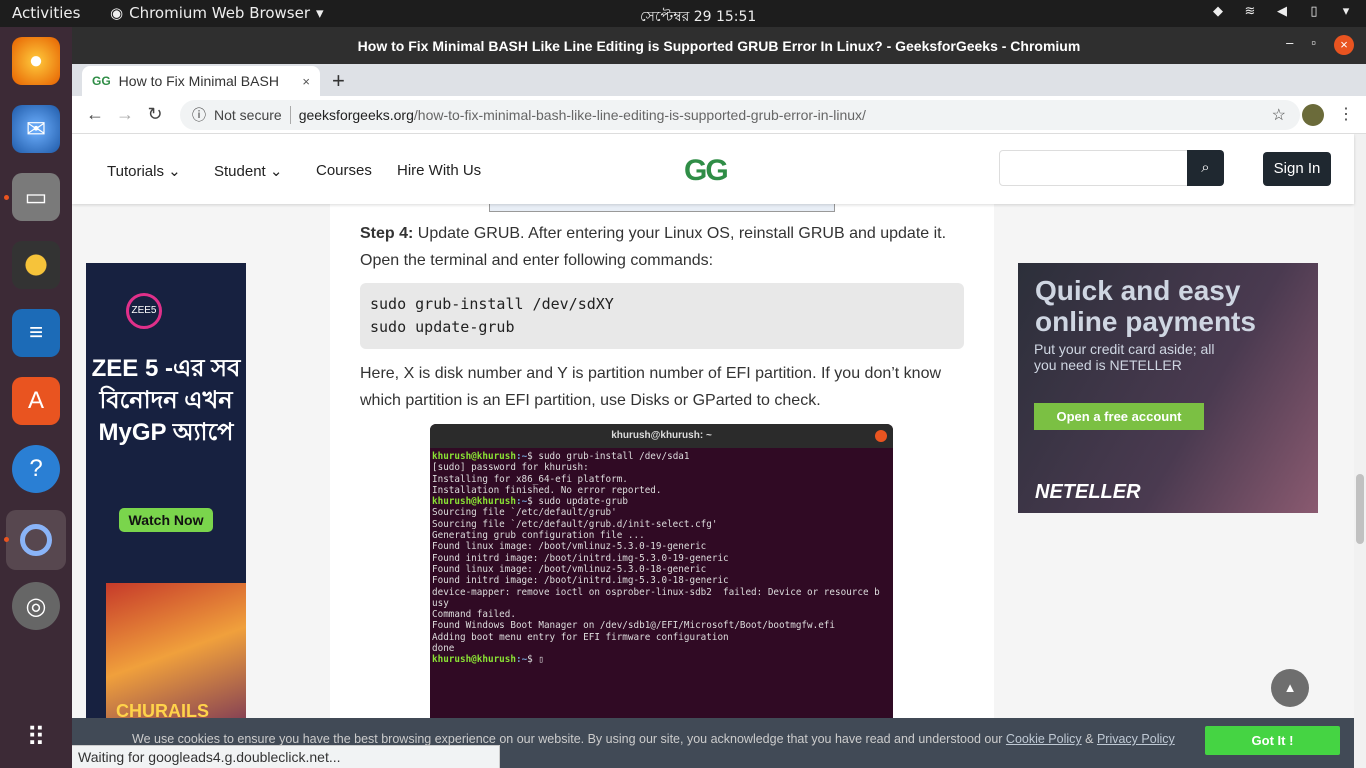 This screenshot has height=768, width=1366. I want to click on gfg-logo: GG, so click(706, 171).